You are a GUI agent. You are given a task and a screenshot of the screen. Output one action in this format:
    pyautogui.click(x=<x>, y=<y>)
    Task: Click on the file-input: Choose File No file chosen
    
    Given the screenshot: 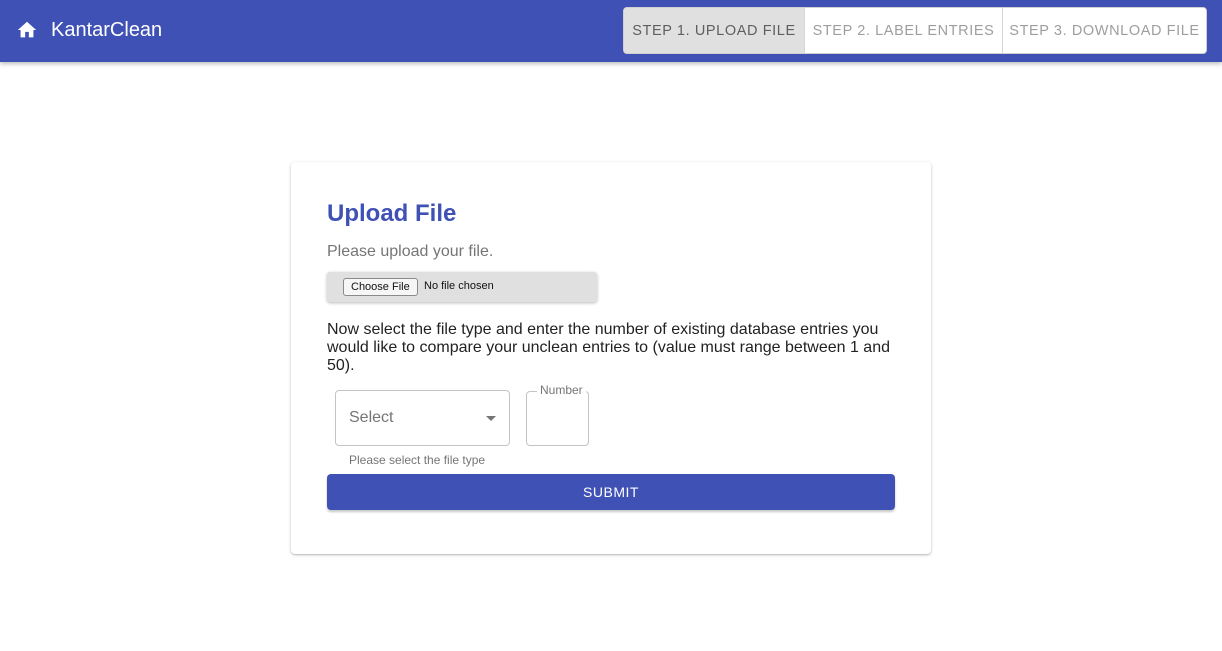 What is the action you would take?
    pyautogui.click(x=462, y=287)
    